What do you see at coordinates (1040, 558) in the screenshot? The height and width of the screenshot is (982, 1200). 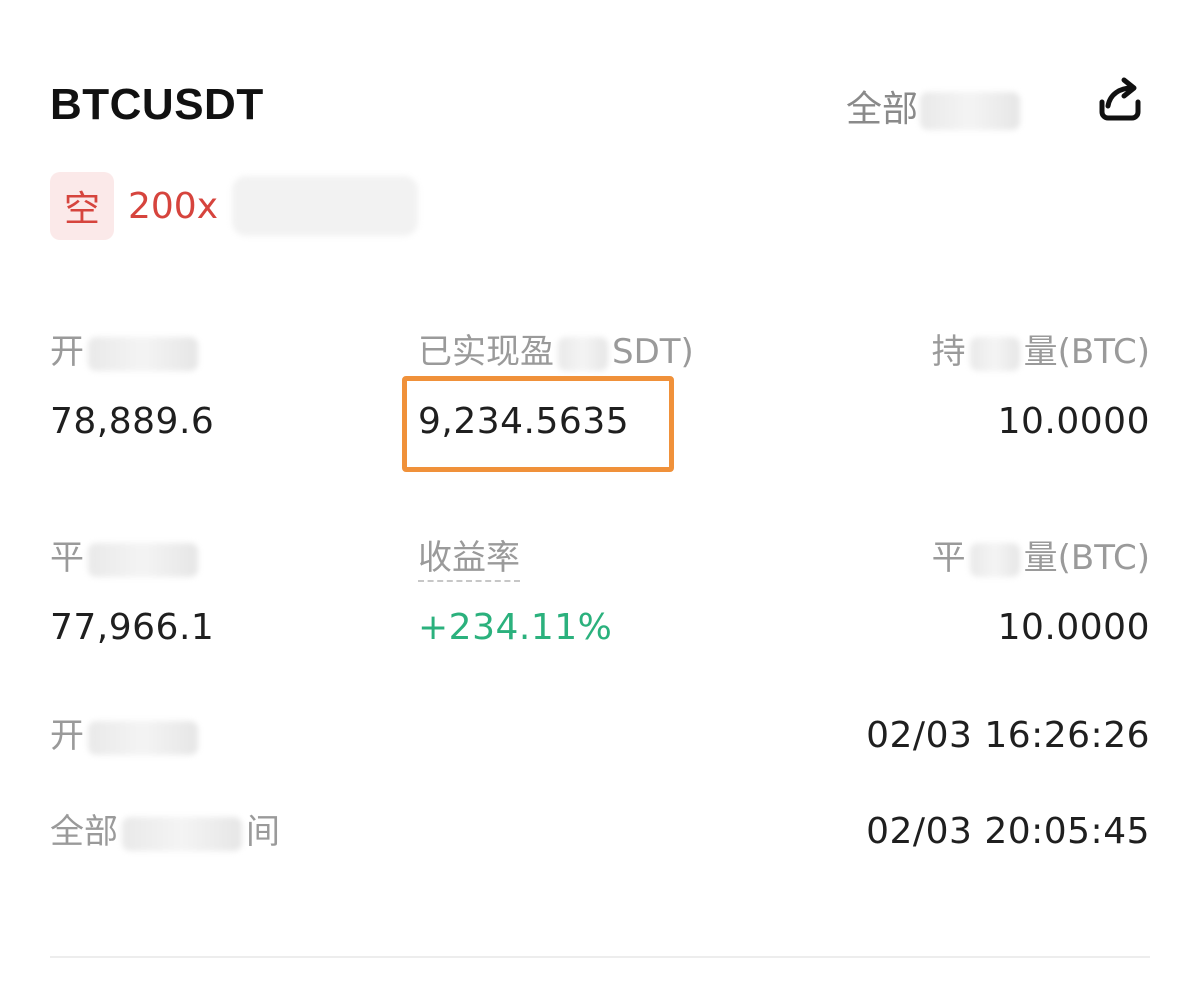 I see `close-size-label: 平量(BTC)` at bounding box center [1040, 558].